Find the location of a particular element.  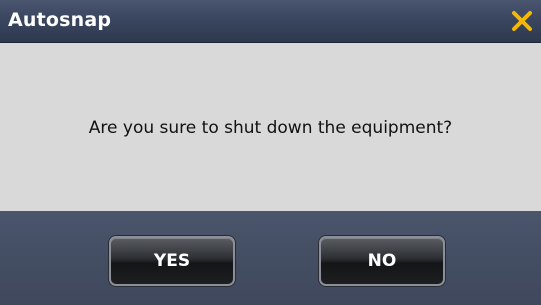

close-icon is located at coordinates (522, 21).